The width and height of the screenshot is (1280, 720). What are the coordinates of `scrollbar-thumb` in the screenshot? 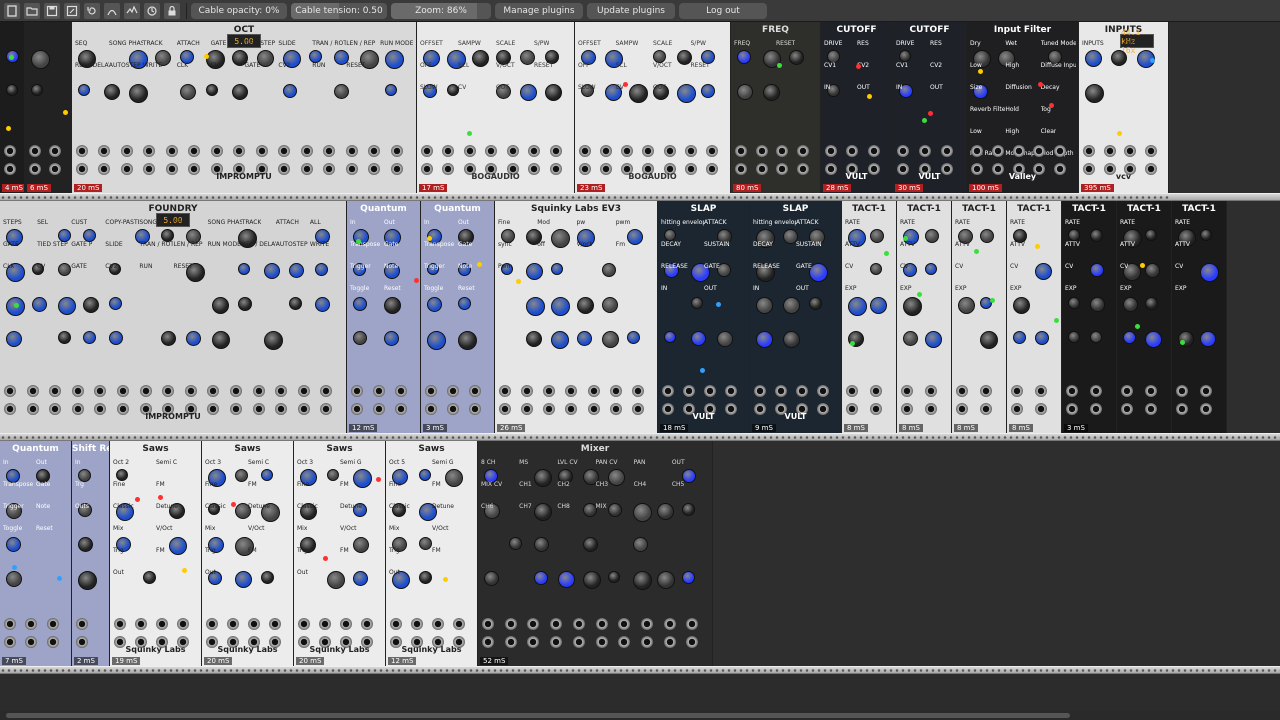 It's located at (538, 715).